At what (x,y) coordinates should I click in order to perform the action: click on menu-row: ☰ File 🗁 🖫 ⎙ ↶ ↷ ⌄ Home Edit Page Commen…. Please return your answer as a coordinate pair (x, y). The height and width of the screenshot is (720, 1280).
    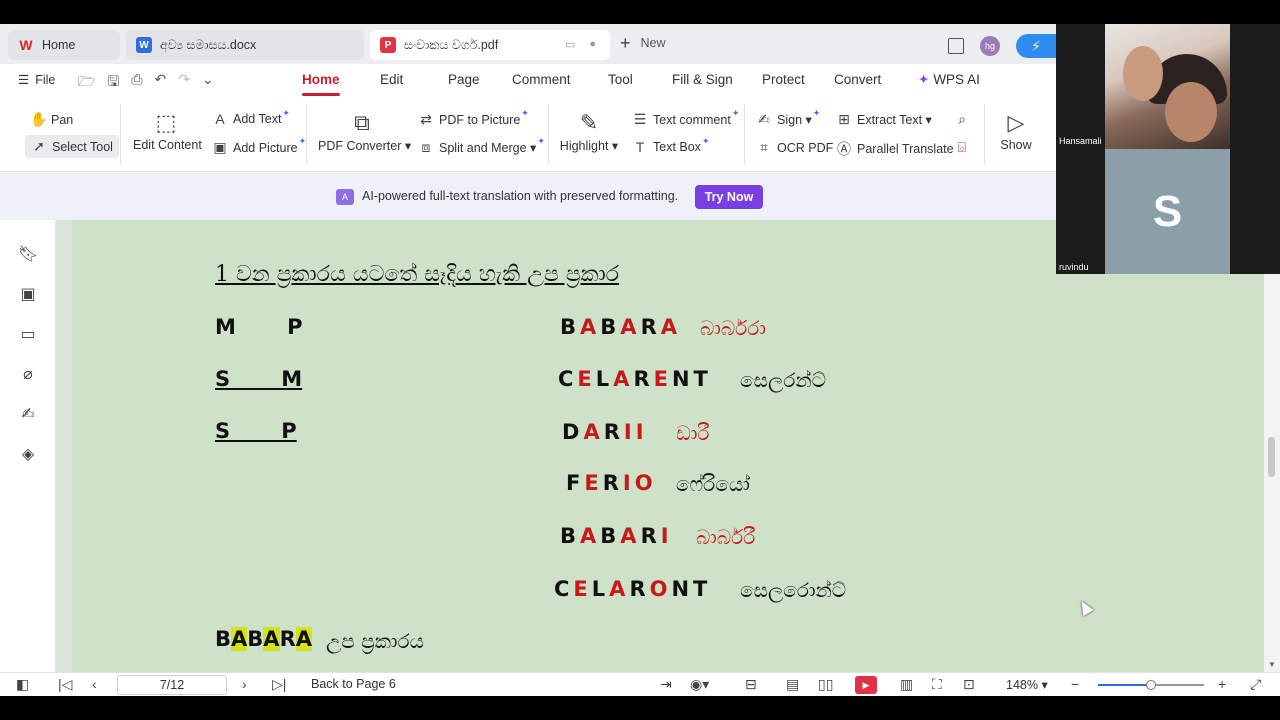
    Looking at the image, I should click on (528, 80).